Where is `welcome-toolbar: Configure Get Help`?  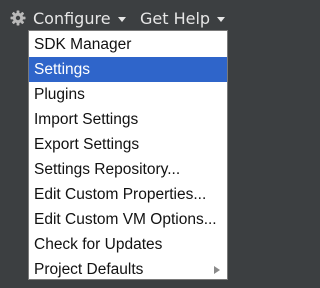
welcome-toolbar: Configure Get Help is located at coordinates (126, 17).